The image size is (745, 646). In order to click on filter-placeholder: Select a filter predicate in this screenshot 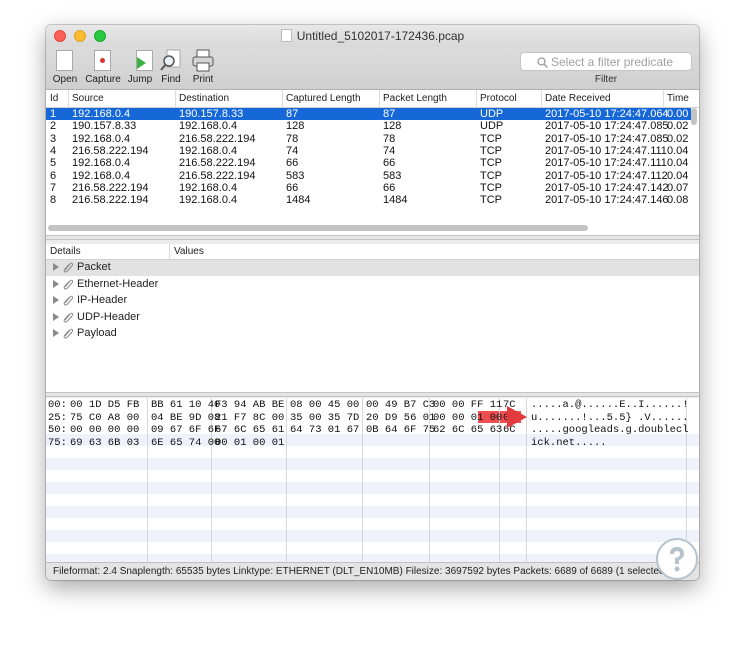, I will do `click(612, 62)`.